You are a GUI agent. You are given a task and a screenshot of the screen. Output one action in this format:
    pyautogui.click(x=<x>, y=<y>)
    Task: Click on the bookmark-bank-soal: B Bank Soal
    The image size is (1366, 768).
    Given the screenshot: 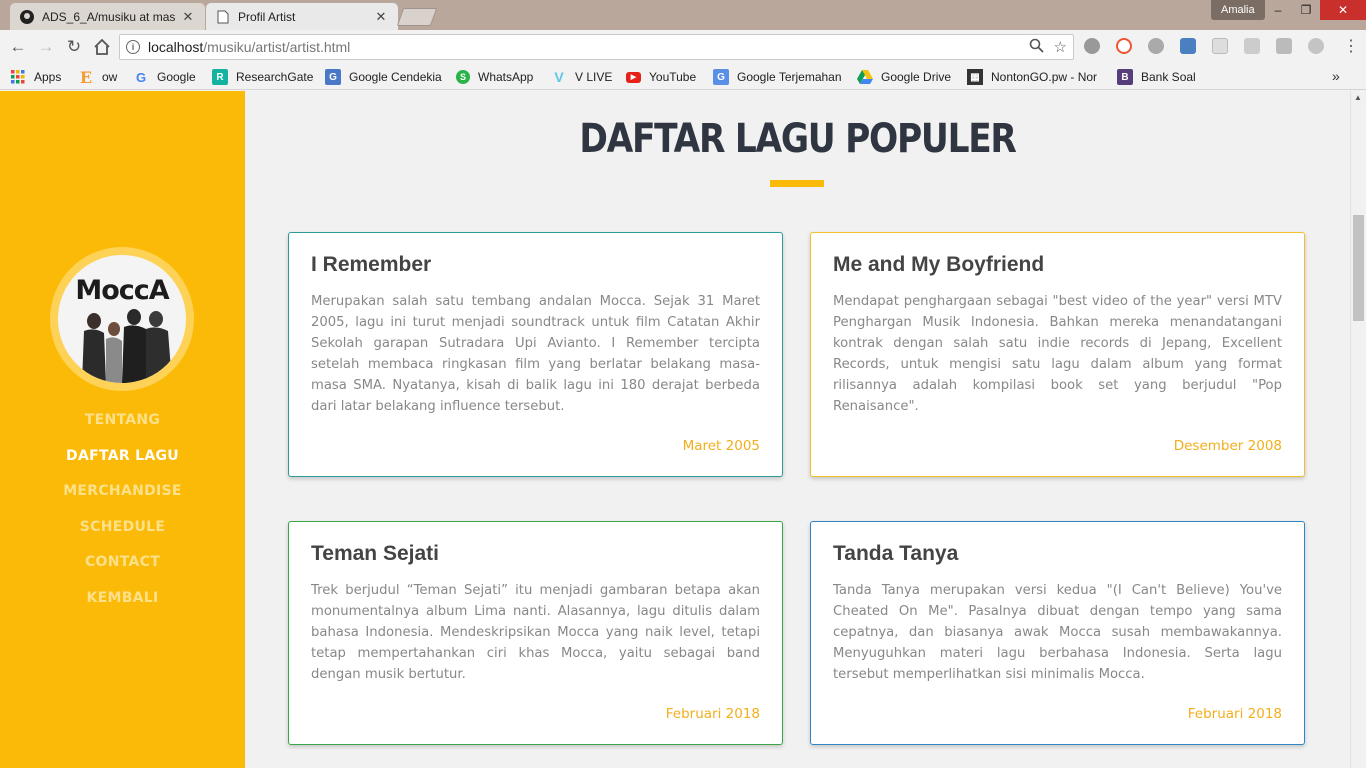 What is the action you would take?
    pyautogui.click(x=1156, y=77)
    